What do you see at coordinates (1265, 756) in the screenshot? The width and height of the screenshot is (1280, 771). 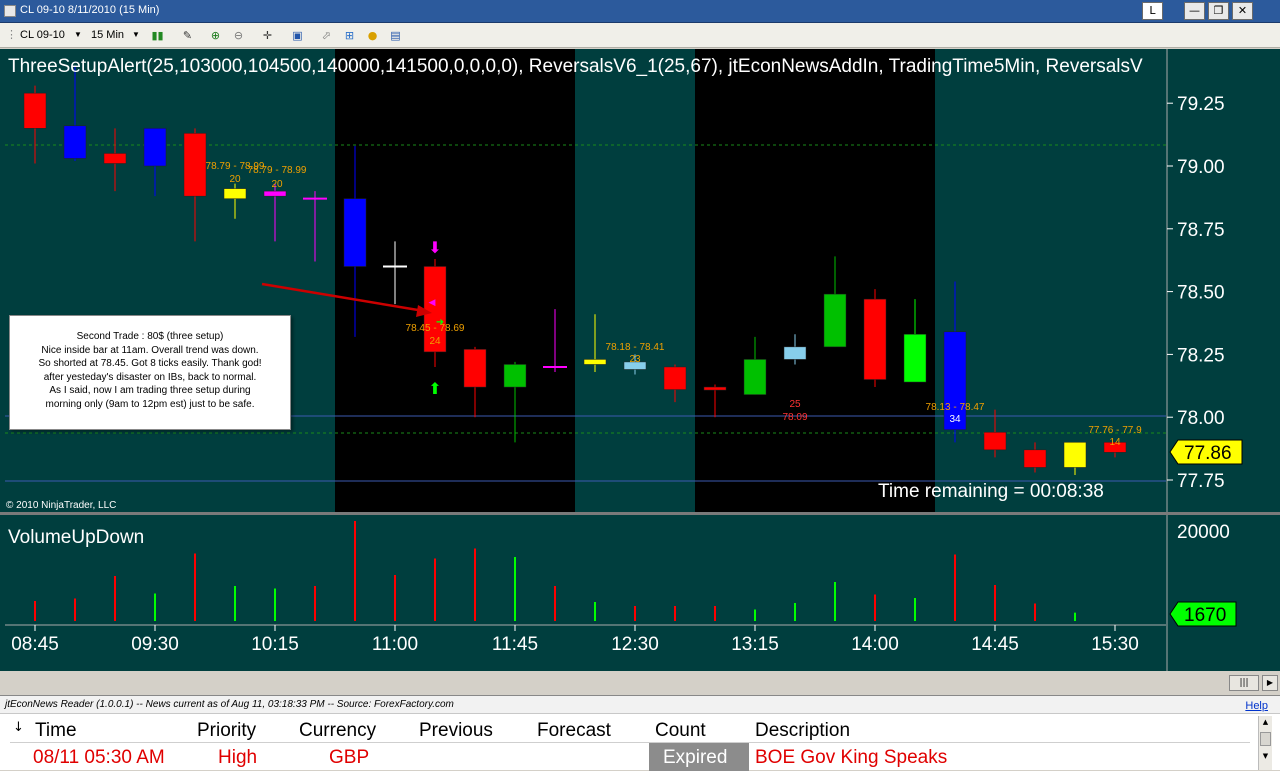 I see `scroll-down-arrow-icon: ▼` at bounding box center [1265, 756].